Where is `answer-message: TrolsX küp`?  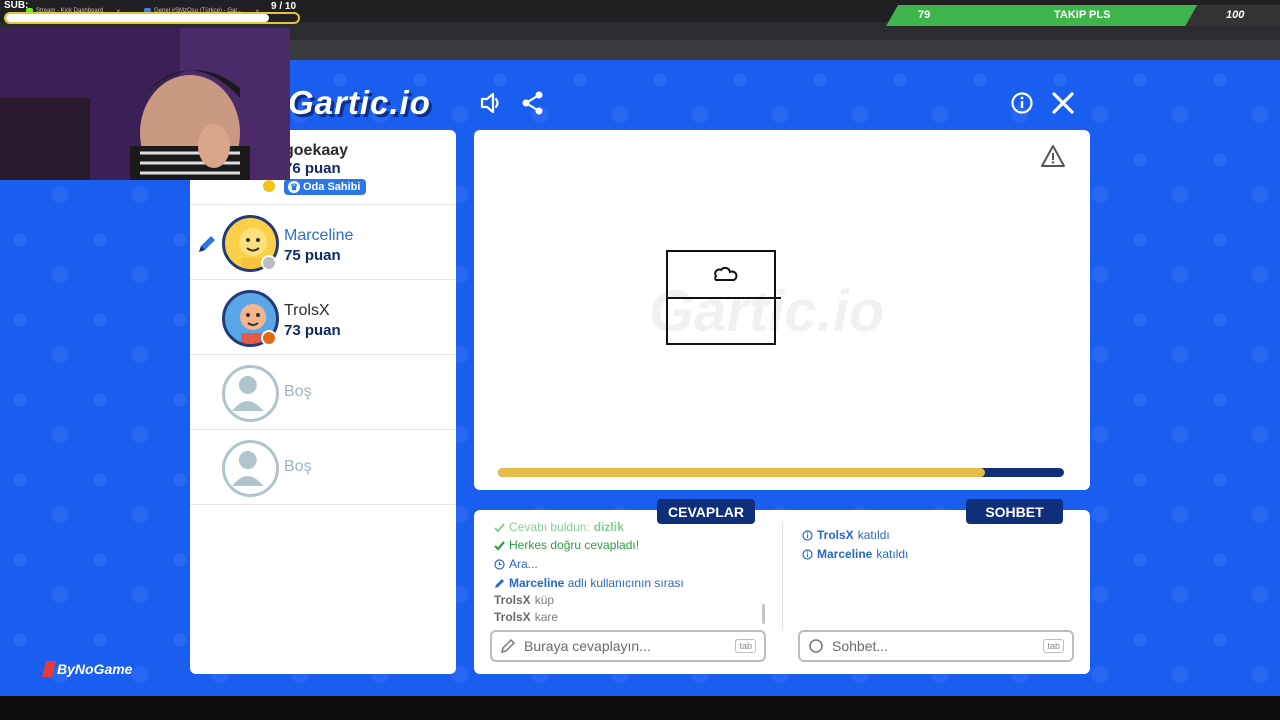 answer-message: TrolsX küp is located at coordinates (524, 600).